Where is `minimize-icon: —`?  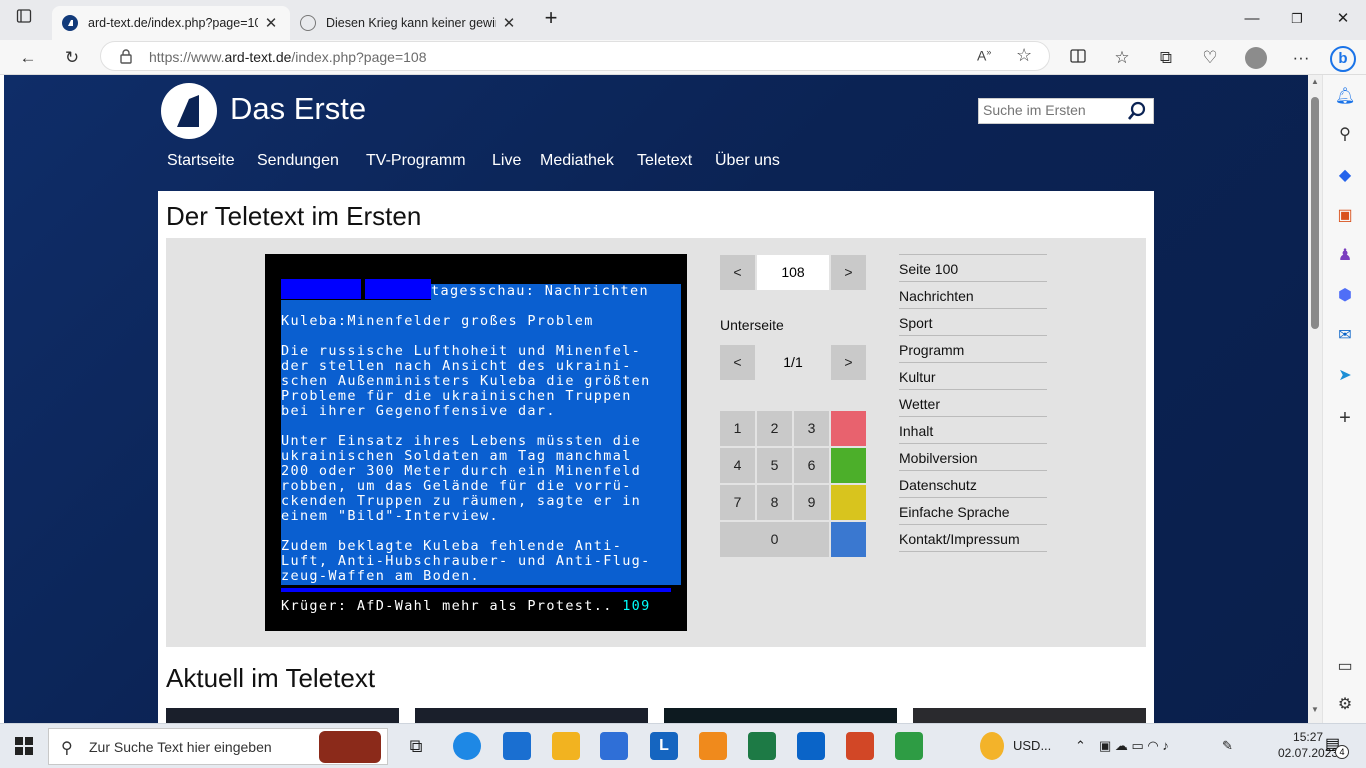 minimize-icon: — is located at coordinates (1252, 19).